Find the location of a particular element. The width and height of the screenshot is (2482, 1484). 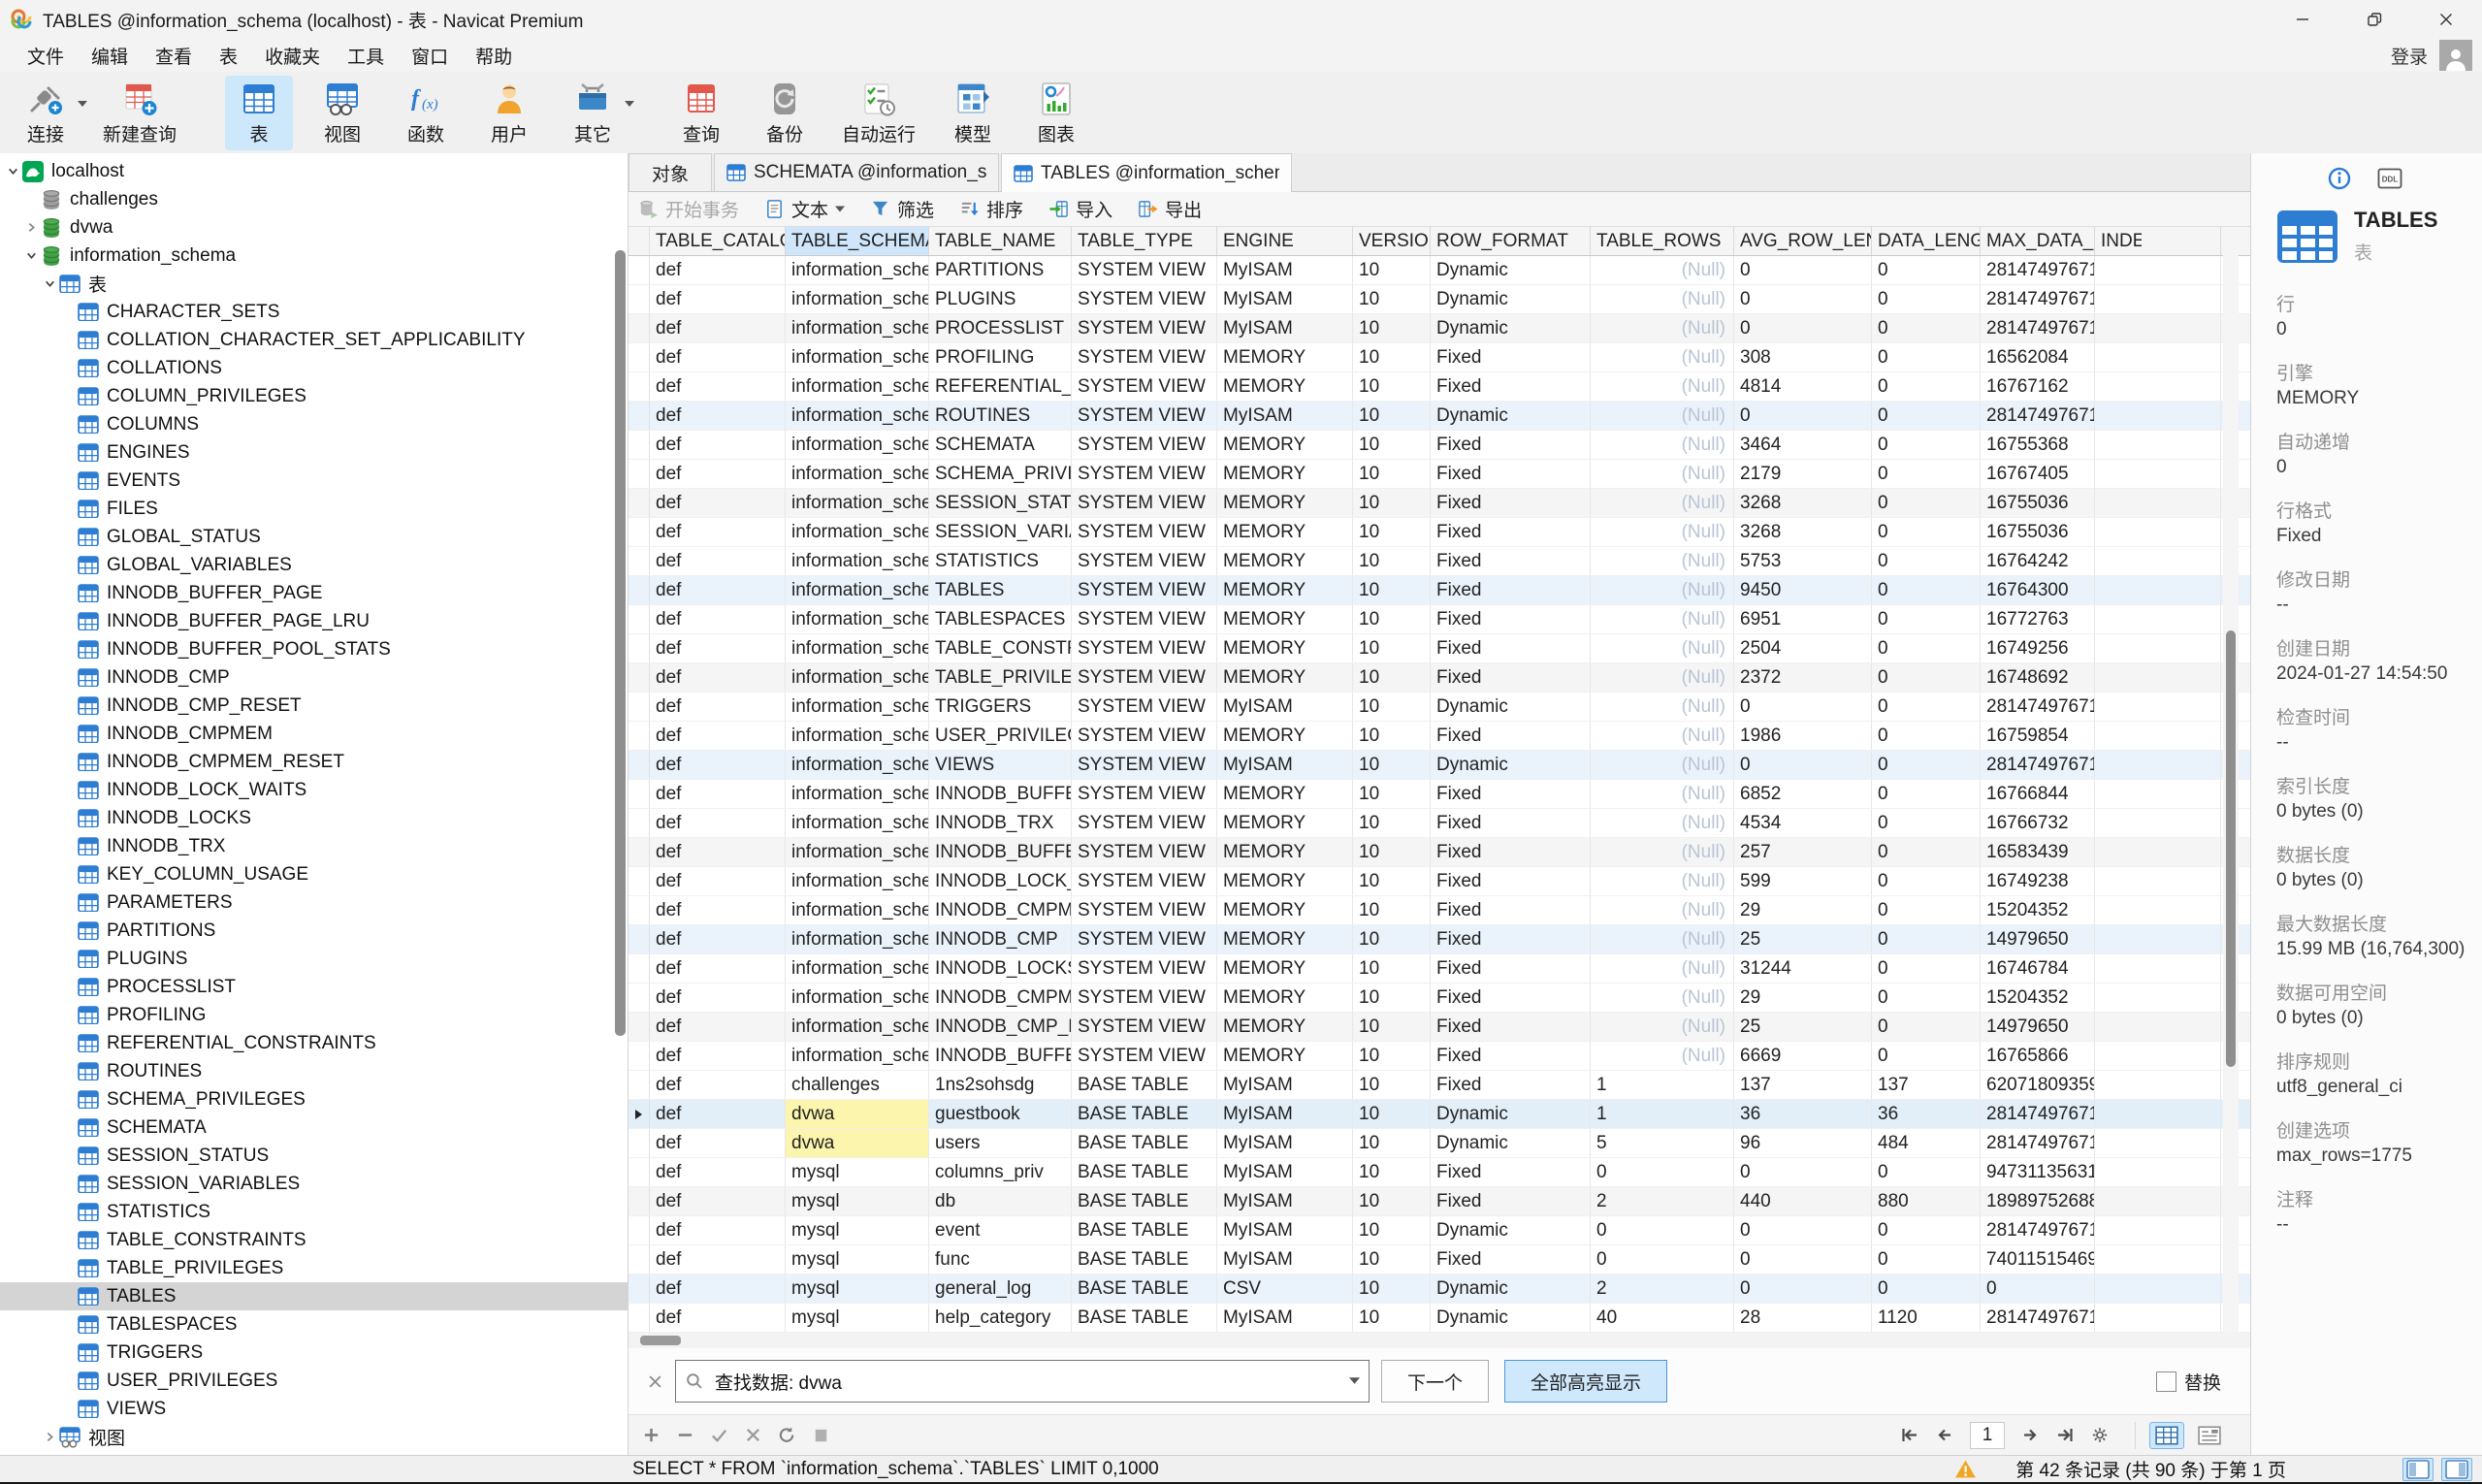

grid-cell: 15204352 is located at coordinates (2038, 910).